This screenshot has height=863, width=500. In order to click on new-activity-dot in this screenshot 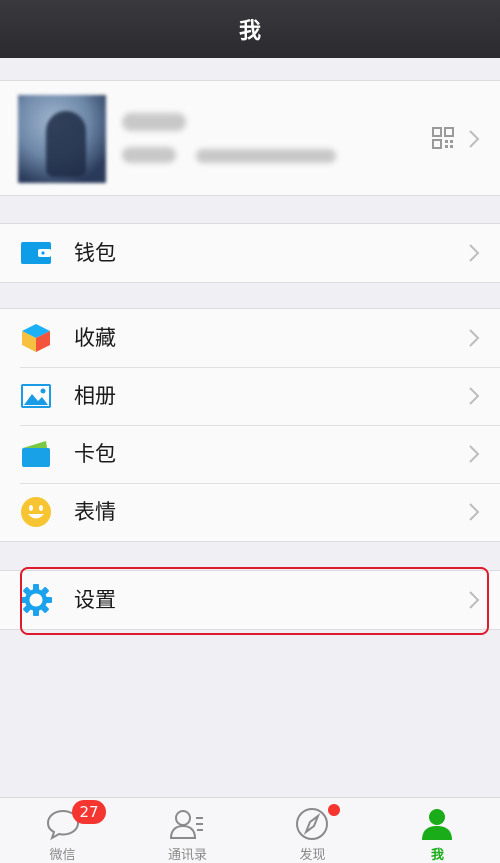, I will do `click(334, 810)`.